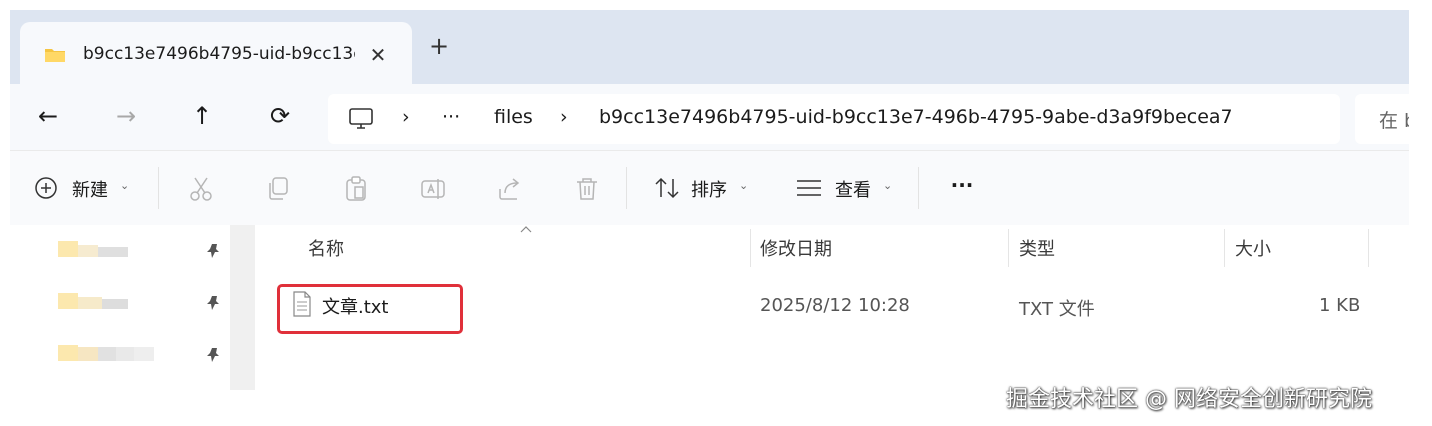  I want to click on column-header-type: 类型, so click(1037, 248).